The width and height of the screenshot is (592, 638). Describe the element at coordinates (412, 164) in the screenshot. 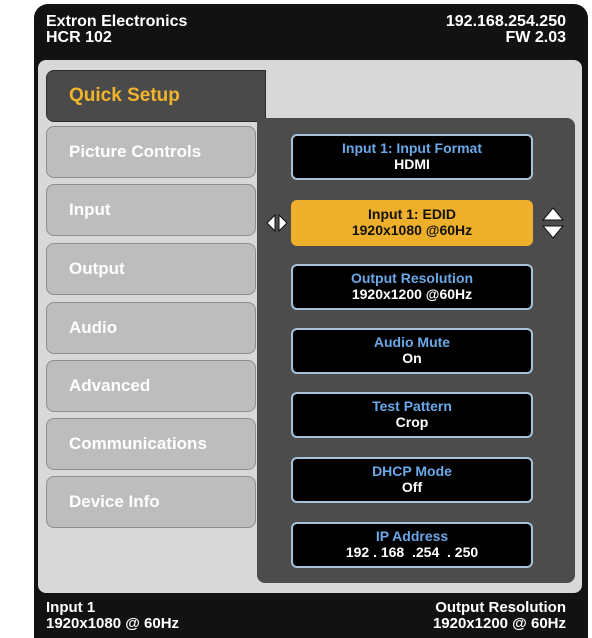

I see `setting-value: HDMI` at that location.